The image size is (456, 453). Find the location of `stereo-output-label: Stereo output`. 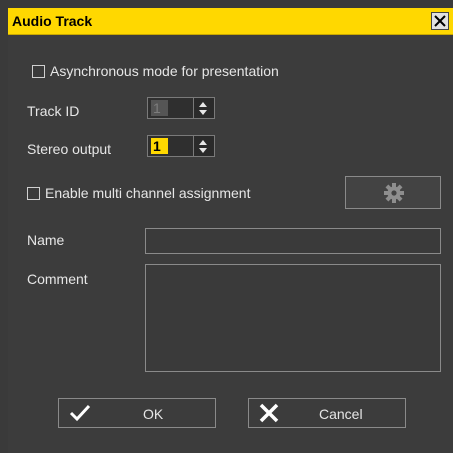

stereo-output-label: Stereo output is located at coordinates (69, 149).